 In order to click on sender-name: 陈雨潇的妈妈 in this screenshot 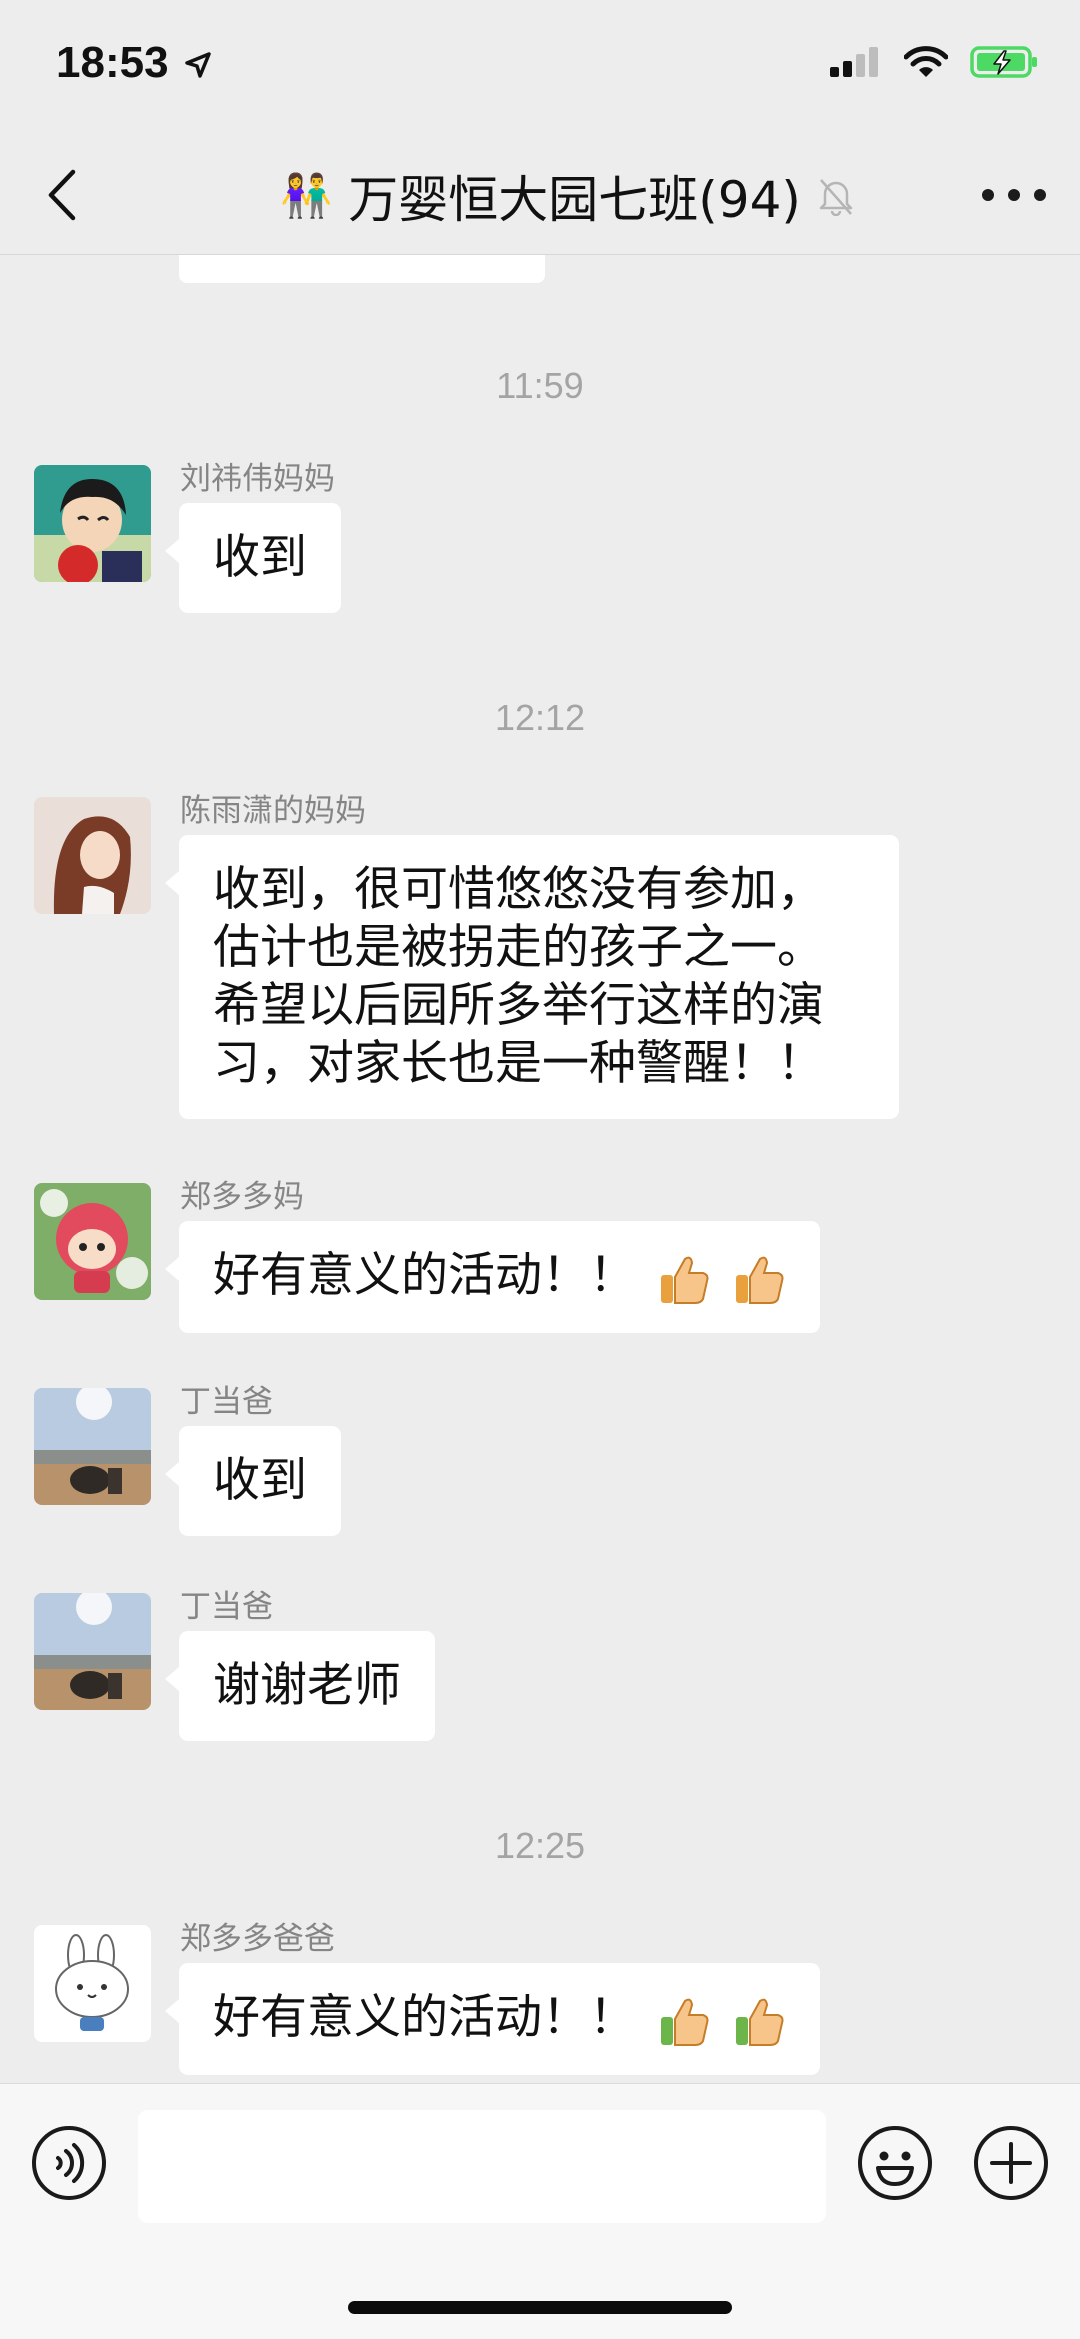, I will do `click(273, 811)`.